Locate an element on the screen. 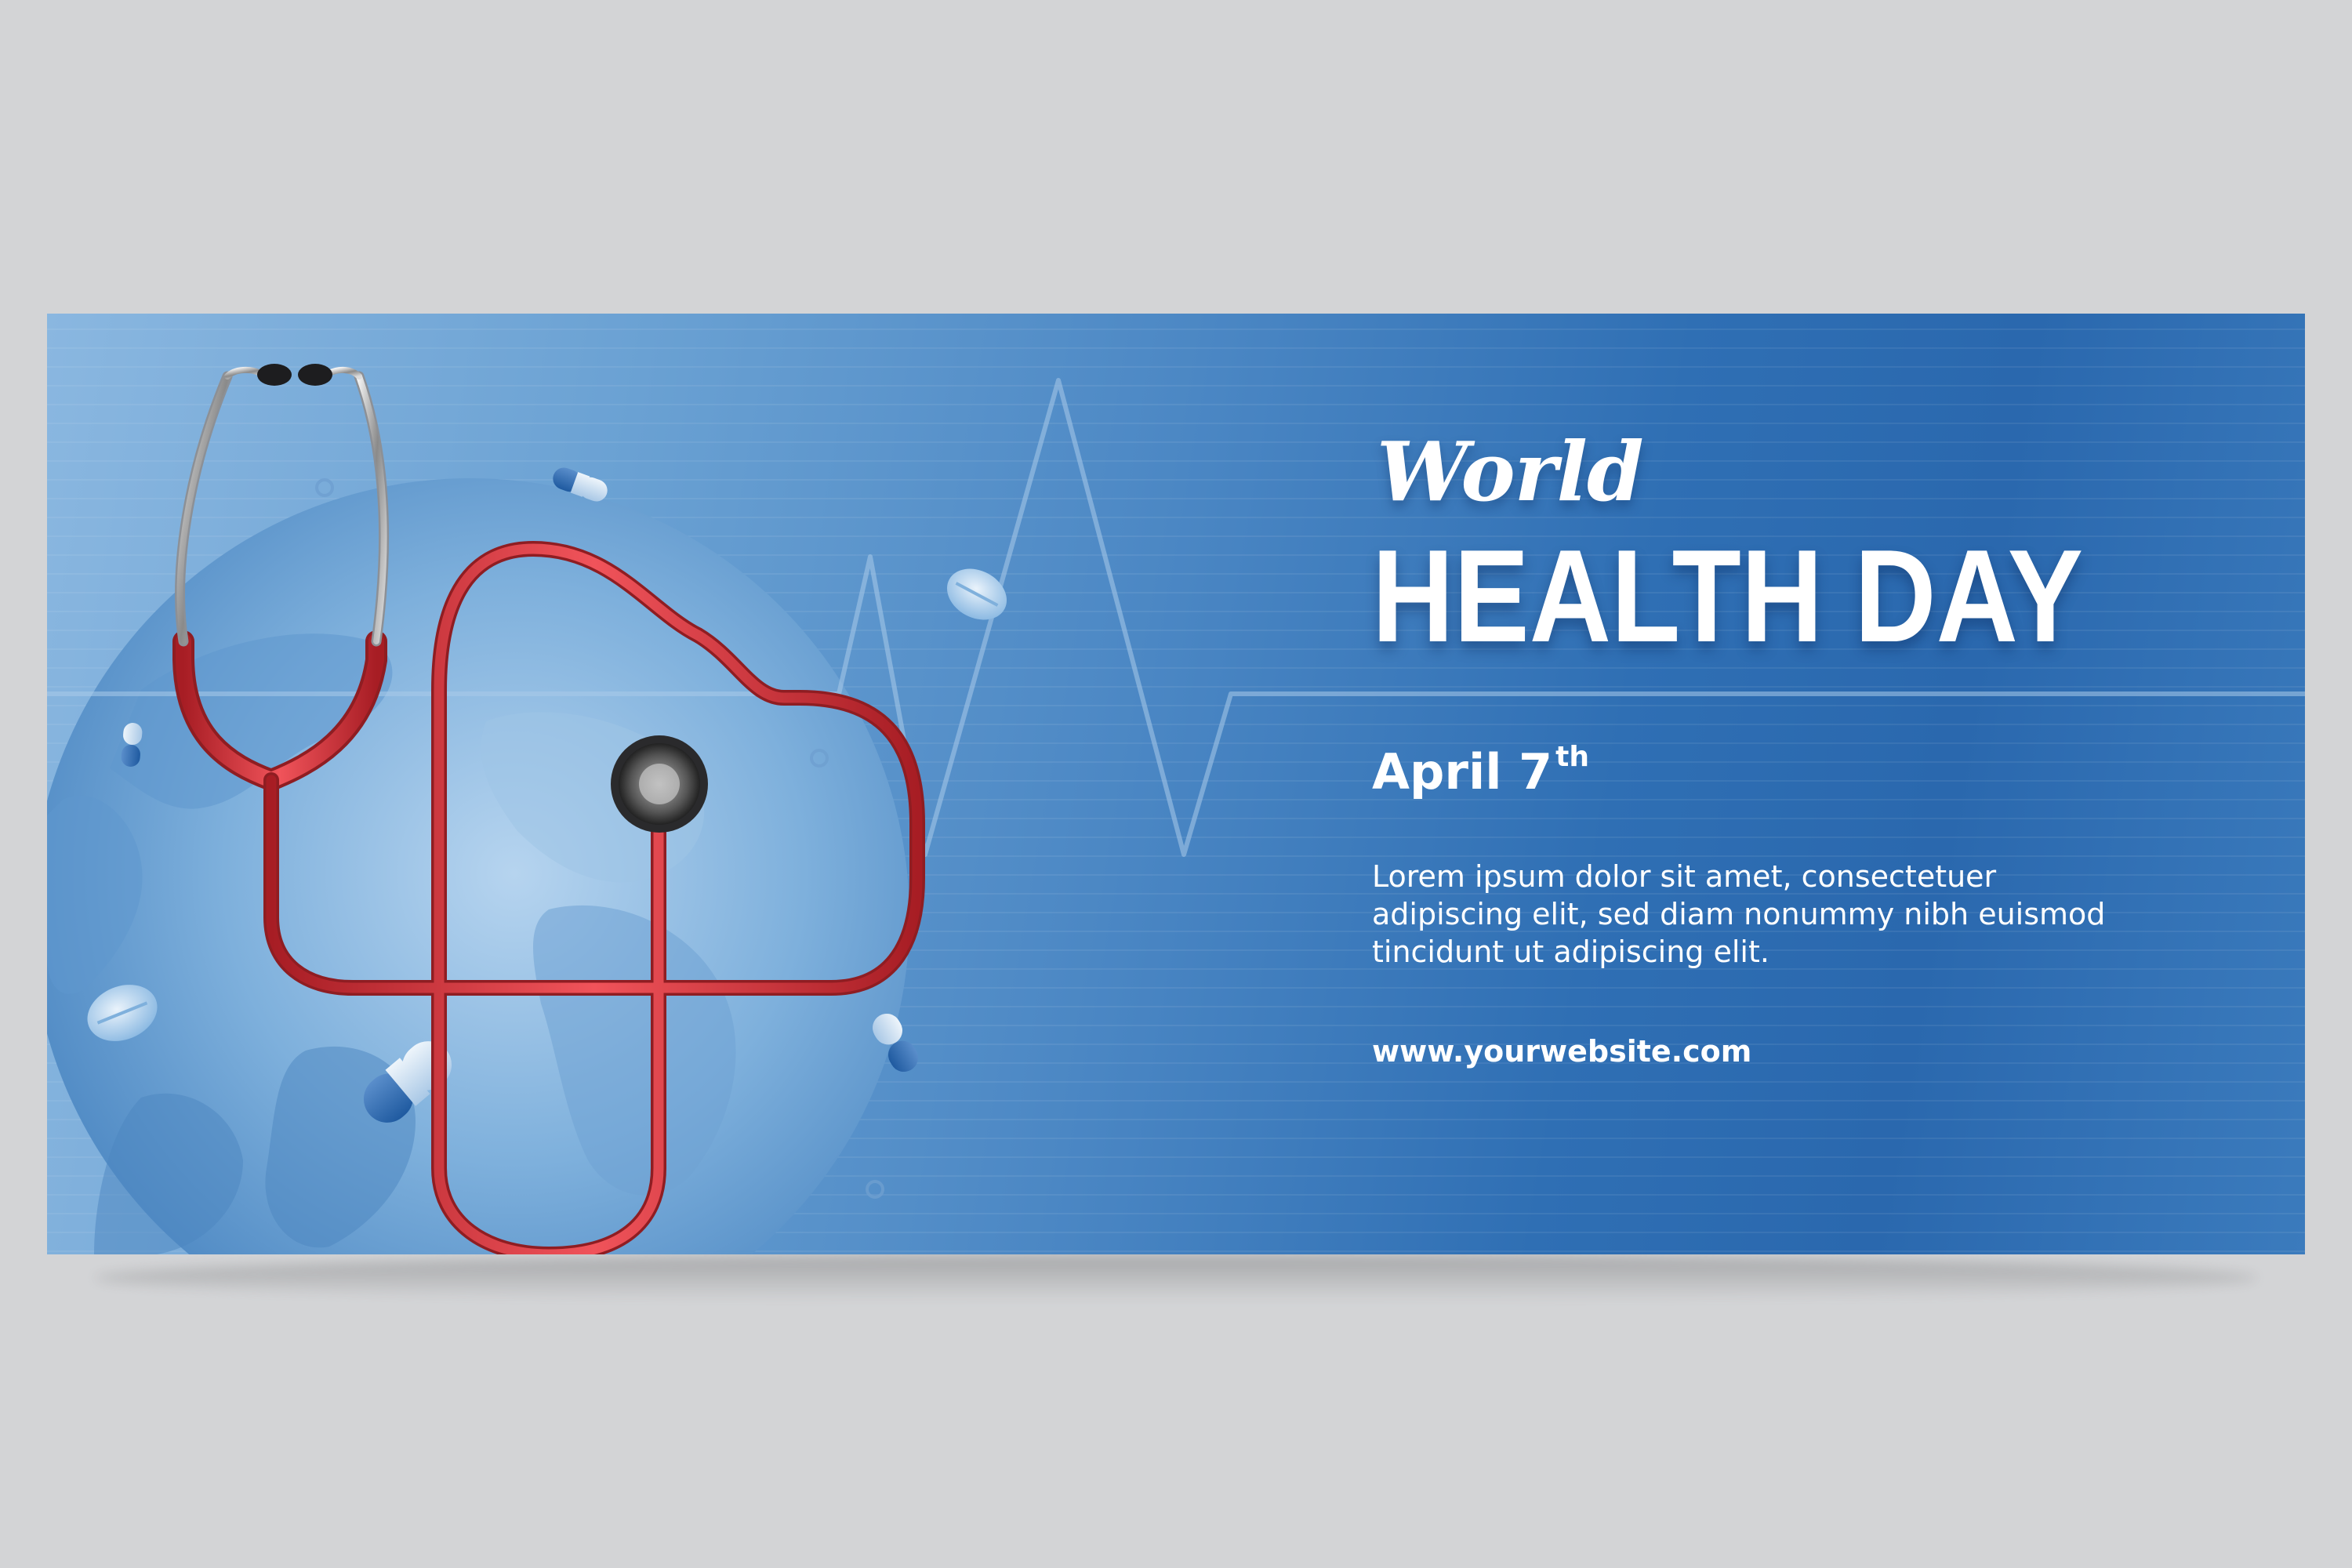 This screenshot has height=1568, width=2352. website-link: www.yourwebsite.com is located at coordinates (1803, 1051).